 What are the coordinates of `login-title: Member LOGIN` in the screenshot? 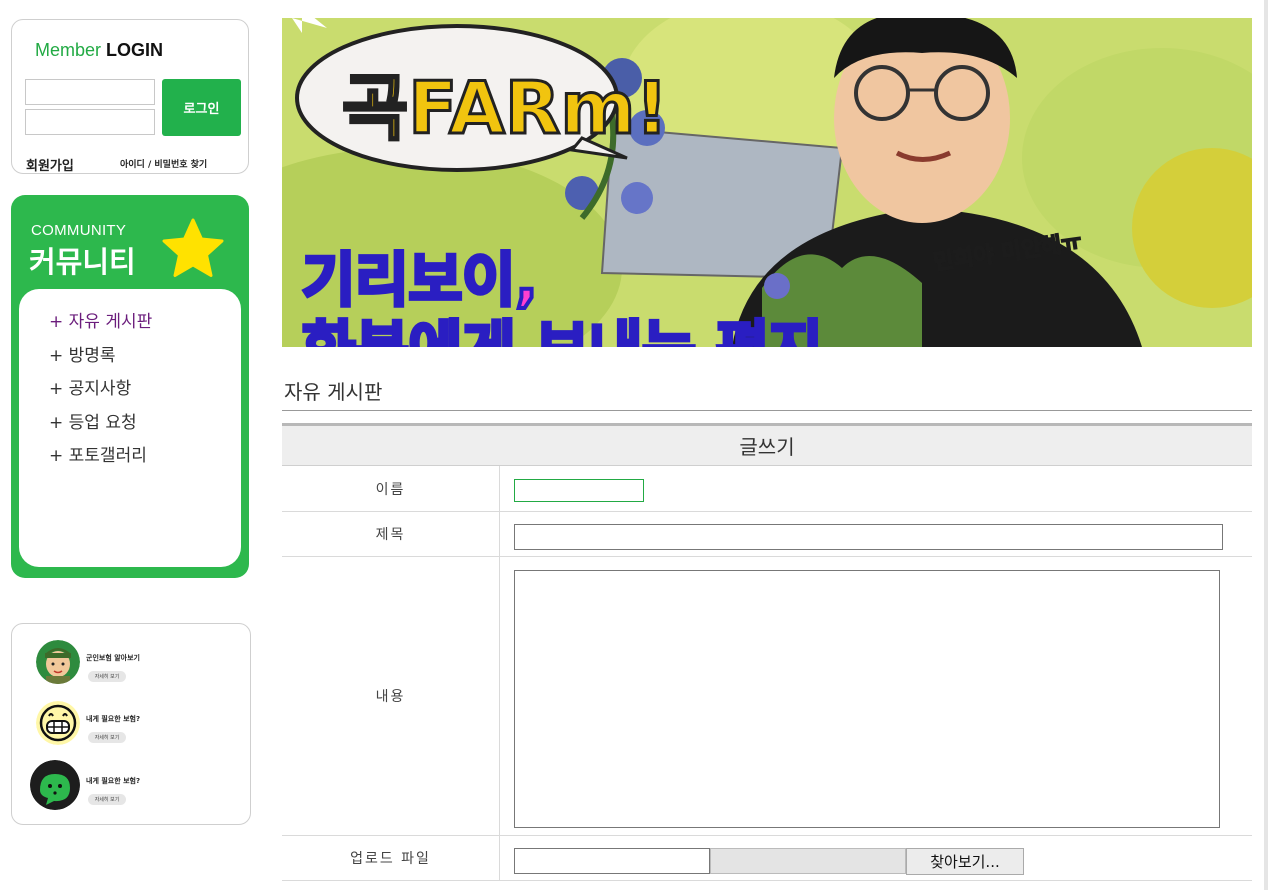 It's located at (99, 50).